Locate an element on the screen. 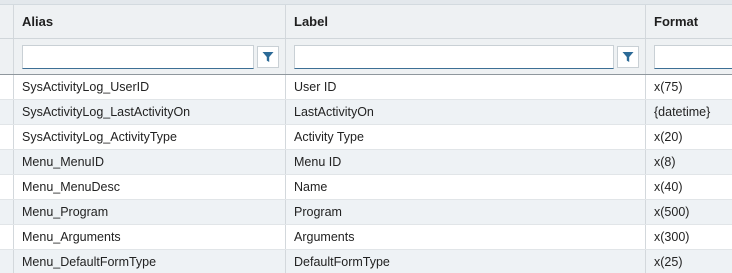  filter-row-selector is located at coordinates (7, 56).